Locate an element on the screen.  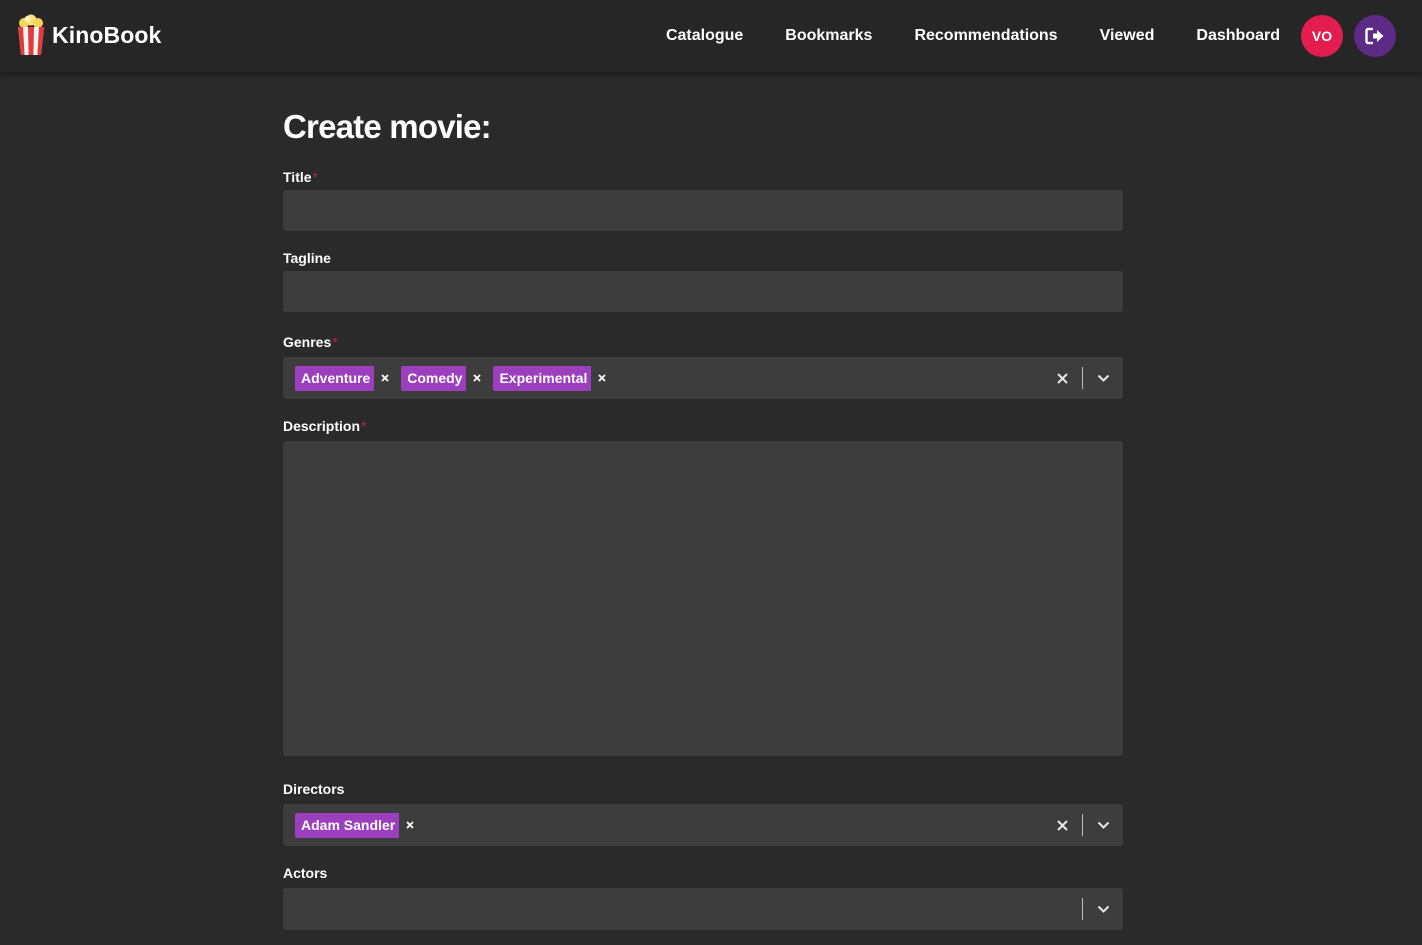
brand-link: KinoBook is located at coordinates (88, 35).